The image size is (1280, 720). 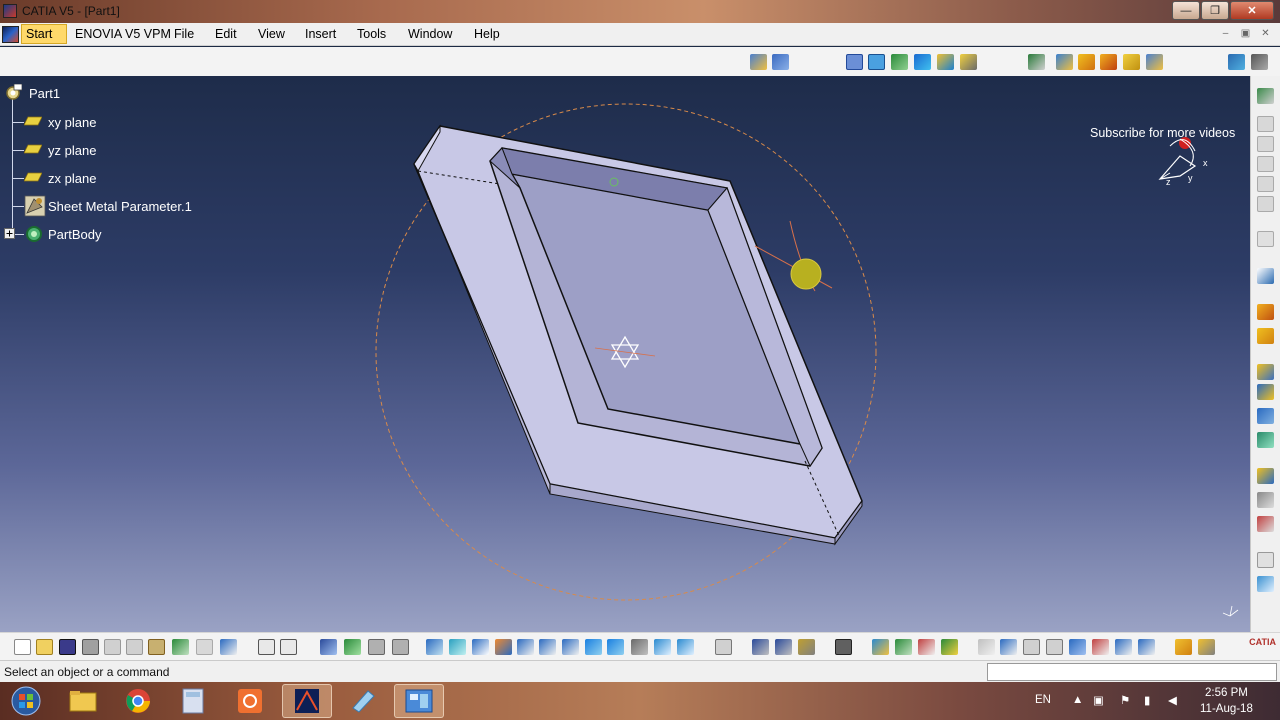 I want to click on menu-view: View, so click(x=271, y=34).